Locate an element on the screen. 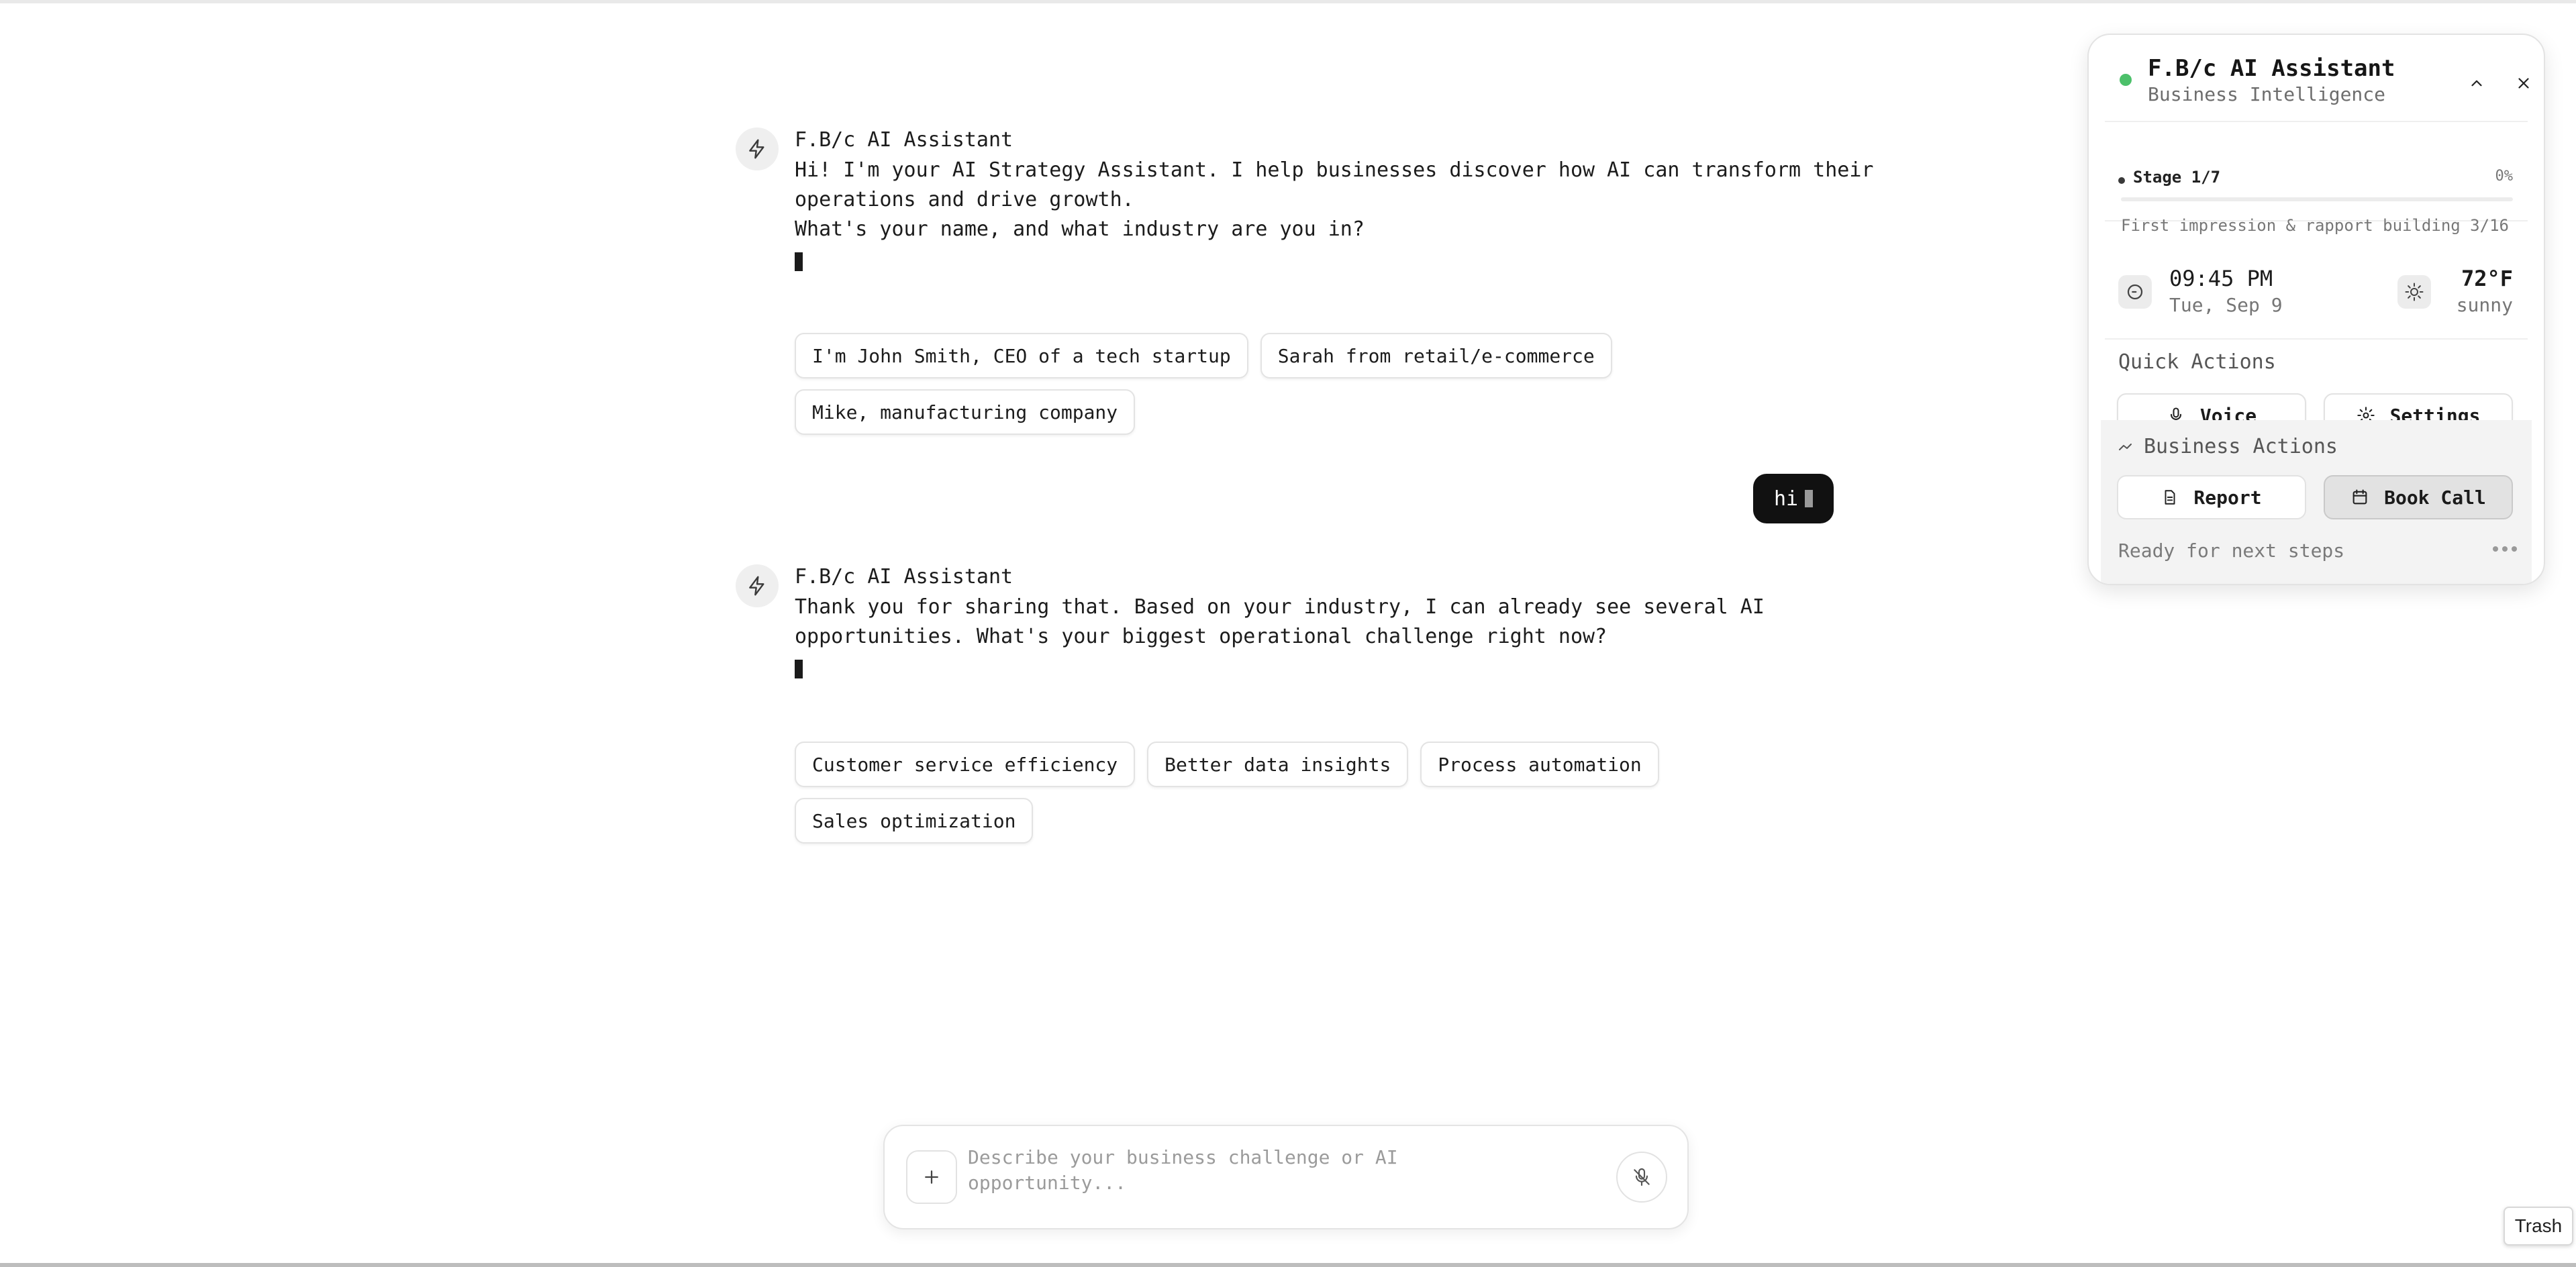 This screenshot has width=2576, height=1267. chevron-up-icon is located at coordinates (2476, 83).